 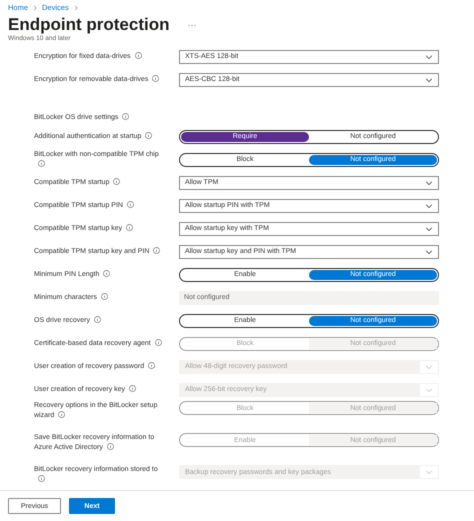 I want to click on page-title: Endpoint protection, so click(x=89, y=25).